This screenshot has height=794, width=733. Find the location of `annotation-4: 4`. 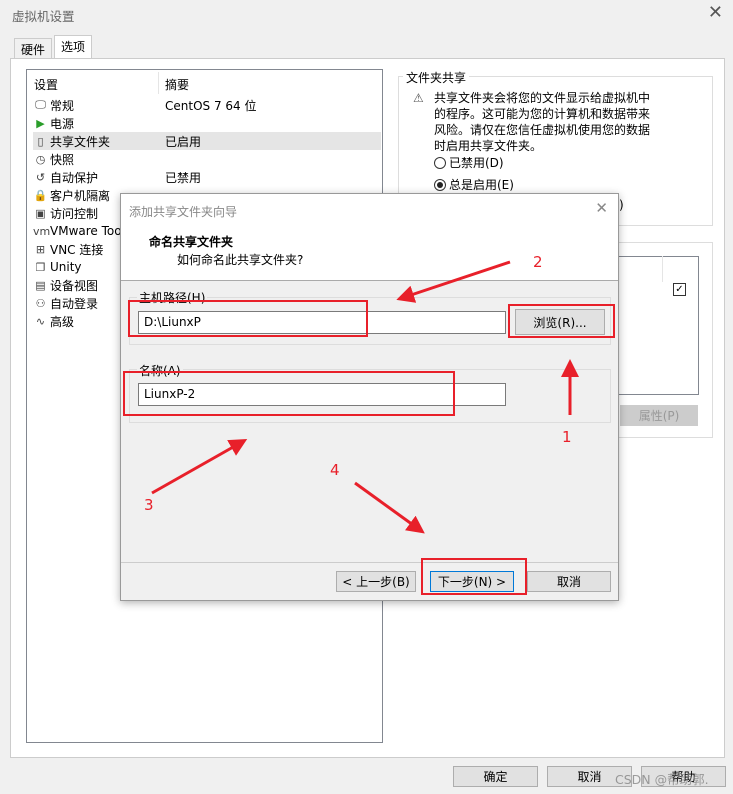

annotation-4: 4 is located at coordinates (335, 470).